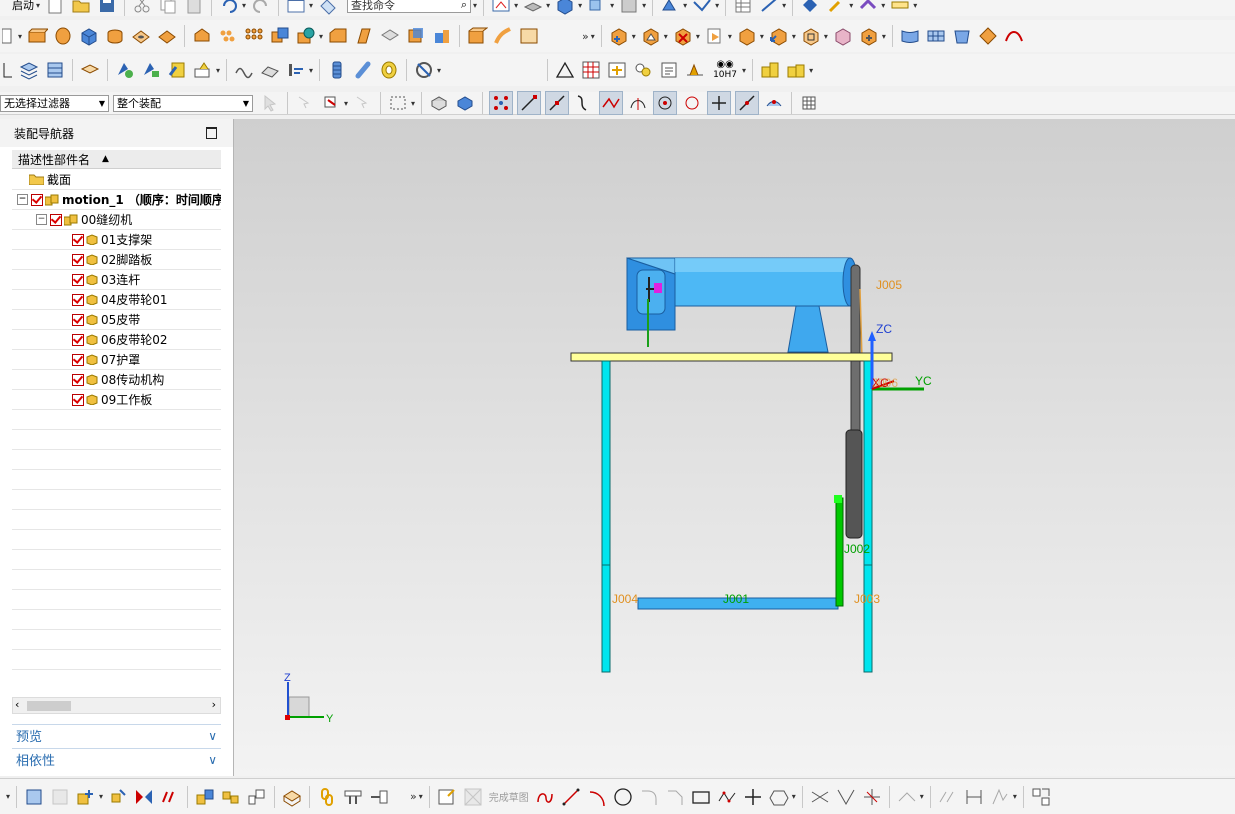  What do you see at coordinates (869, 36) in the screenshot?
I see `wave-link-icon` at bounding box center [869, 36].